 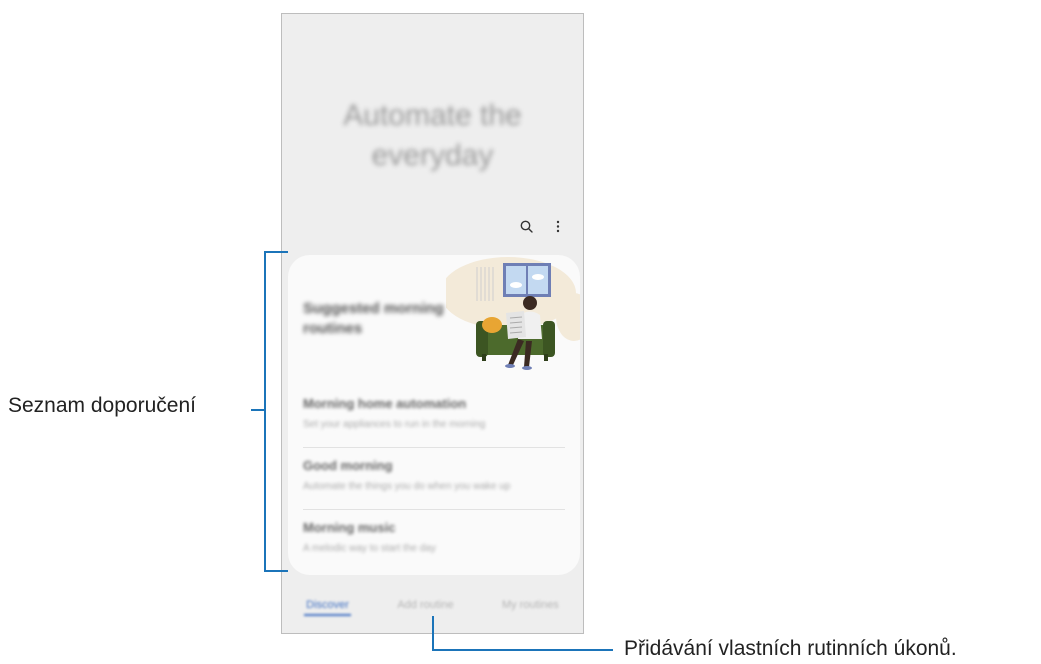 I want to click on add-routine-callout-line, so click(x=433, y=633).